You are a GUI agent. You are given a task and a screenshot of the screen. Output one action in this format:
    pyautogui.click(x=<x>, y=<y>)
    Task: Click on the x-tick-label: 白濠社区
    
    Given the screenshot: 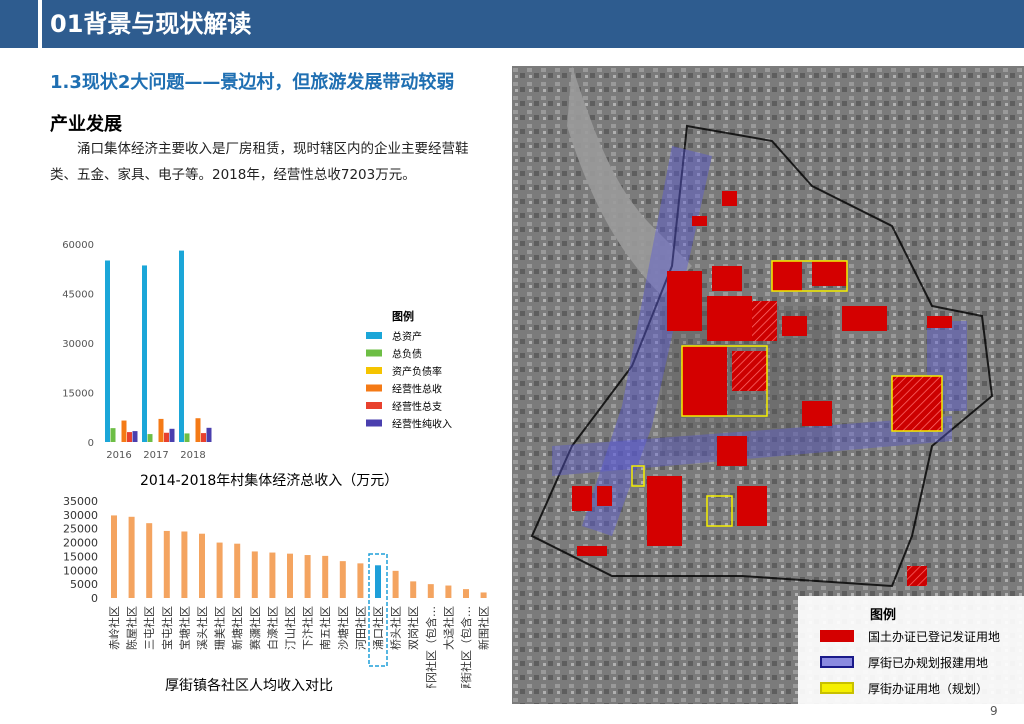 What is the action you would take?
    pyautogui.click(x=272, y=628)
    